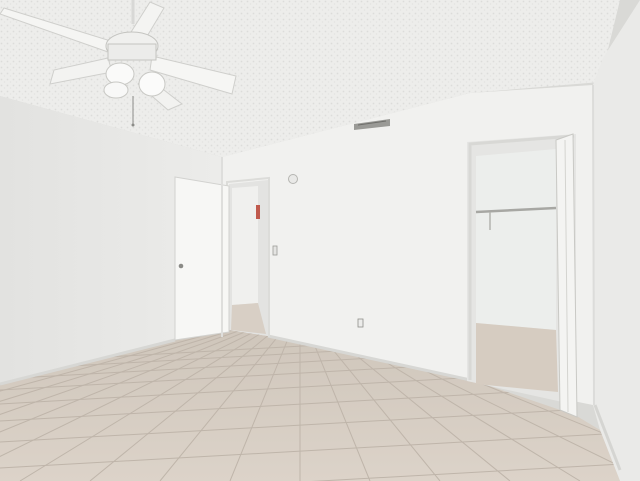  What do you see at coordinates (202, 258) in the screenshot?
I see `open-door` at bounding box center [202, 258].